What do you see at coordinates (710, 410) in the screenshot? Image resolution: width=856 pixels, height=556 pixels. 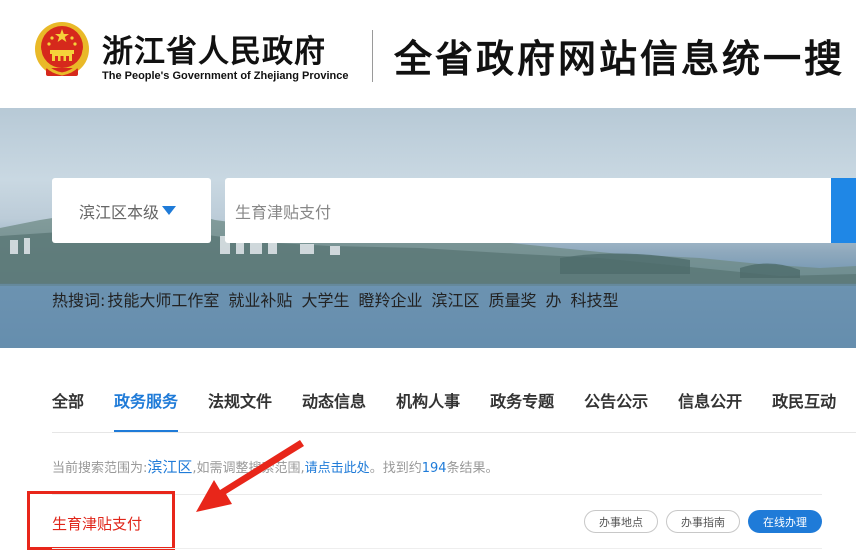 I see `tab-info-disclosure: 信息公开` at bounding box center [710, 410].